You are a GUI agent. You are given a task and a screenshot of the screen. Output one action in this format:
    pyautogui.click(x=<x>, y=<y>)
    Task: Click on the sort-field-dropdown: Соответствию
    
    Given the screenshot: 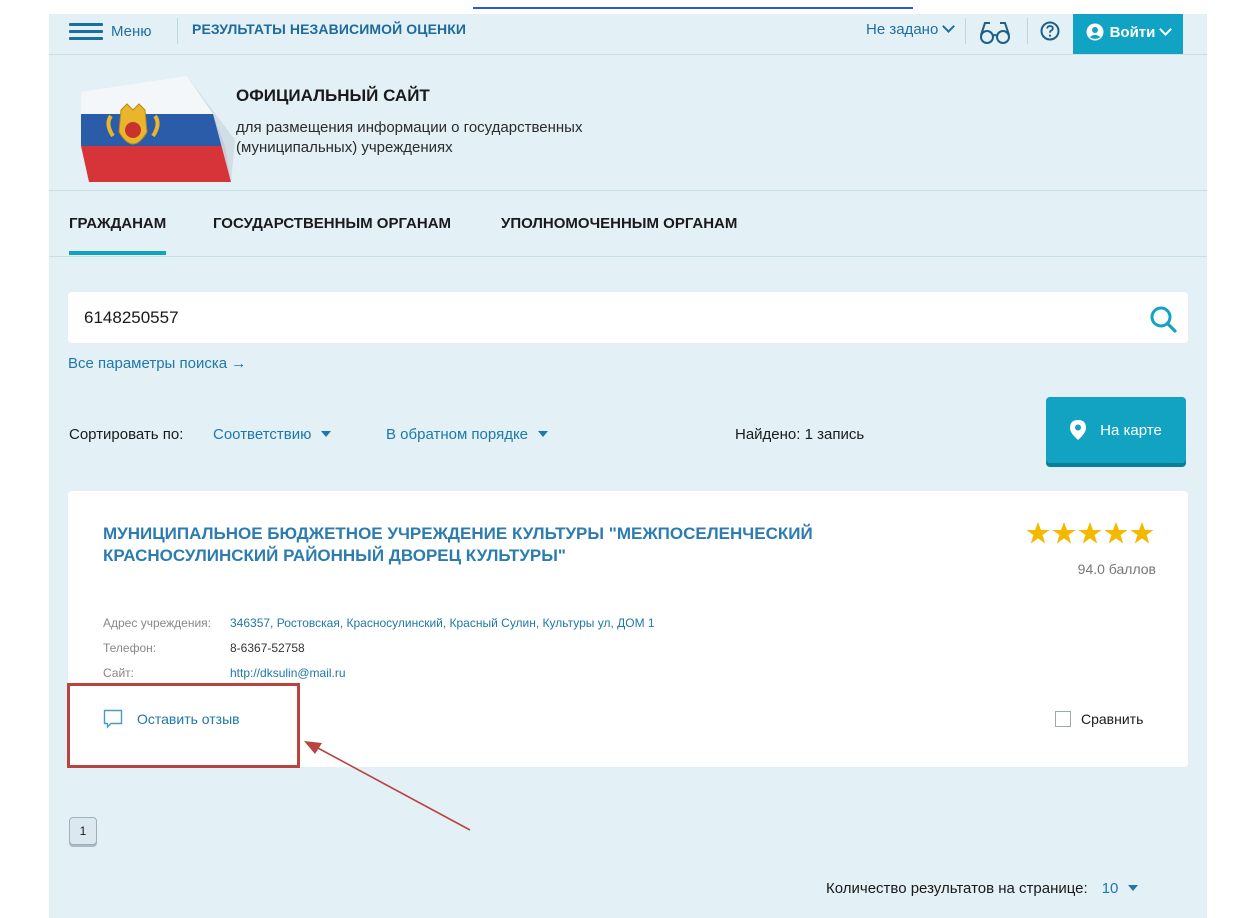 What is the action you would take?
    pyautogui.click(x=272, y=434)
    